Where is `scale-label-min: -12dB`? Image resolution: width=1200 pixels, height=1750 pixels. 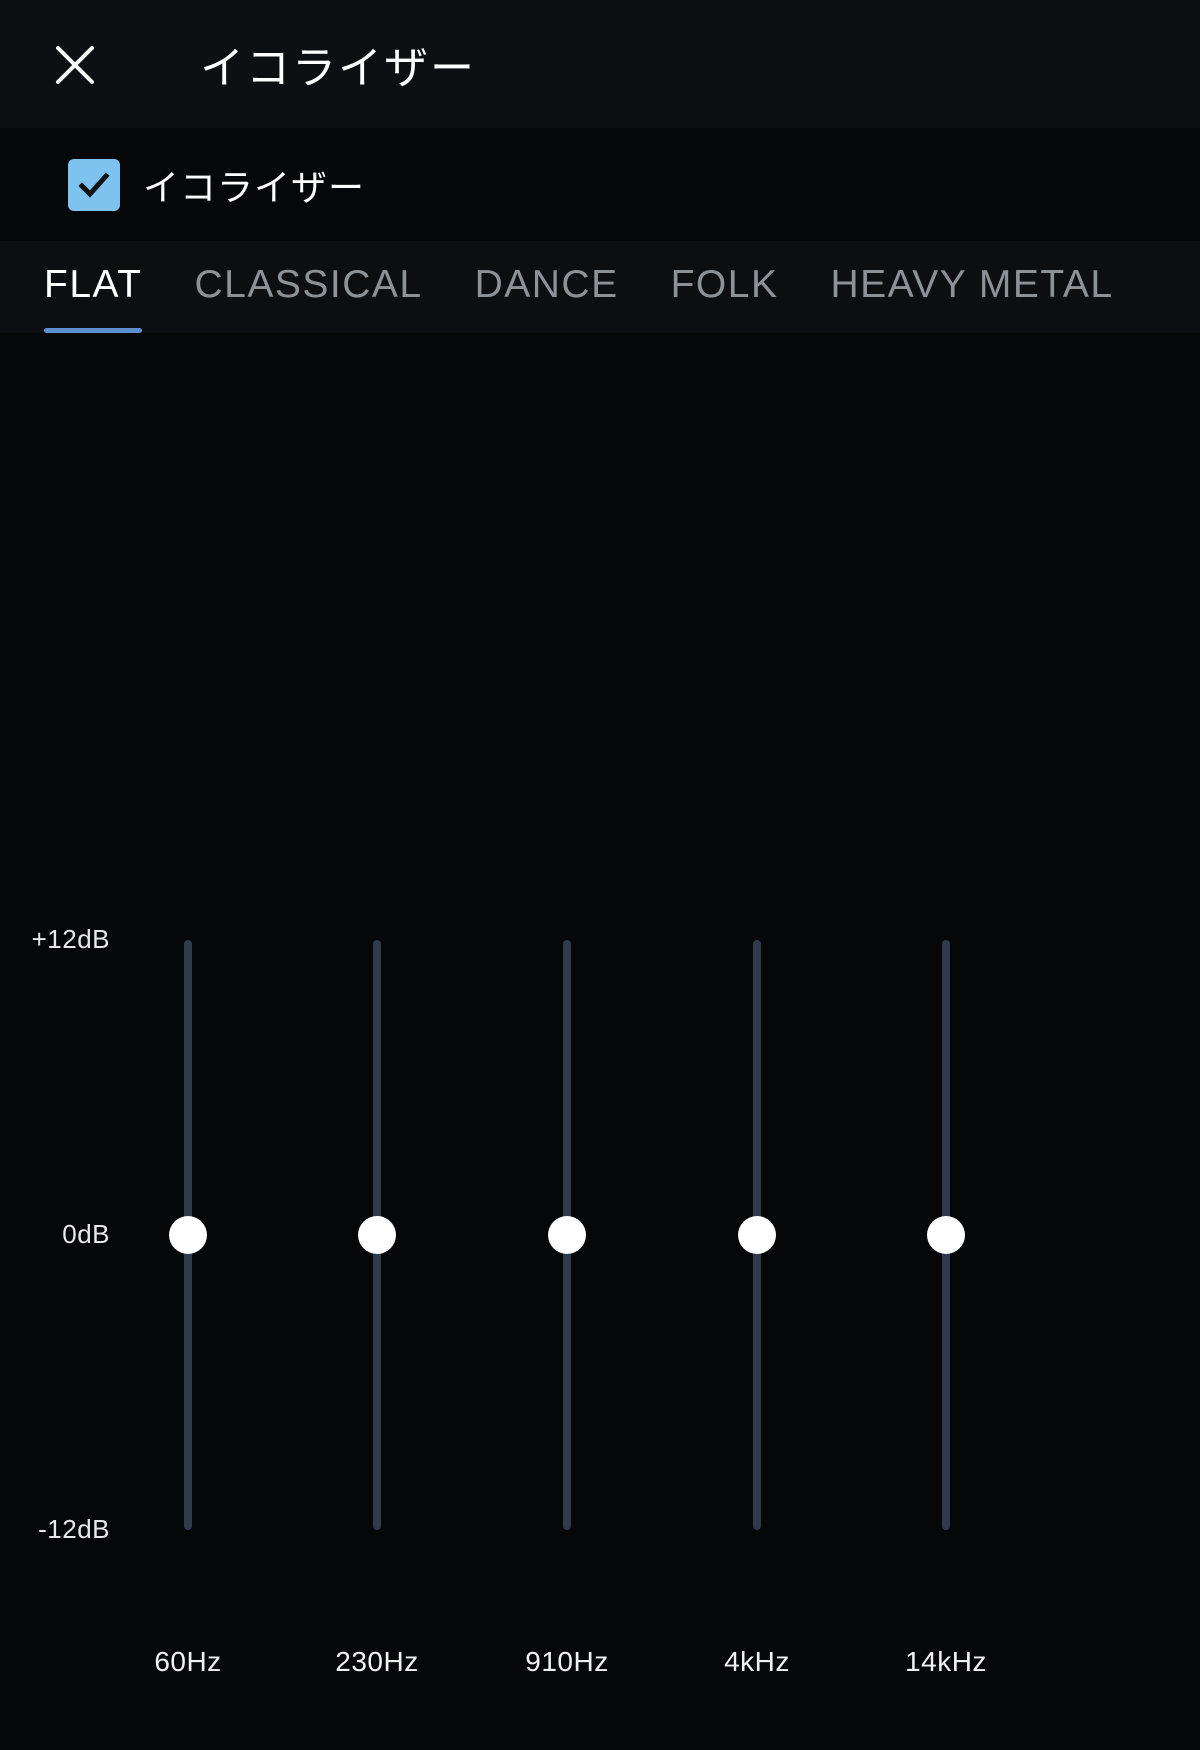 scale-label-min: -12dB is located at coordinates (74, 1529).